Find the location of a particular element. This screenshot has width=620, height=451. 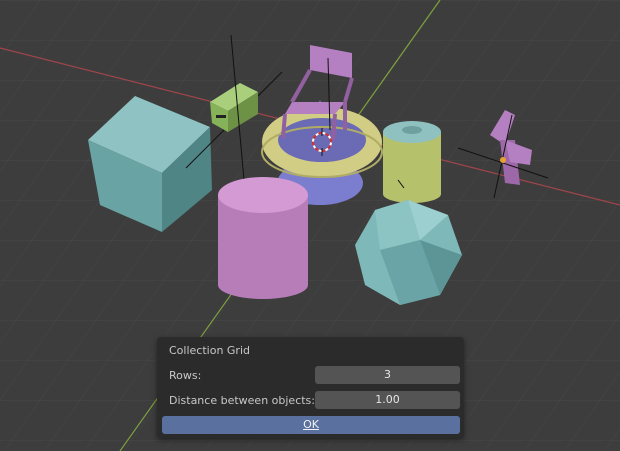

ok-button: OK is located at coordinates (311, 425).